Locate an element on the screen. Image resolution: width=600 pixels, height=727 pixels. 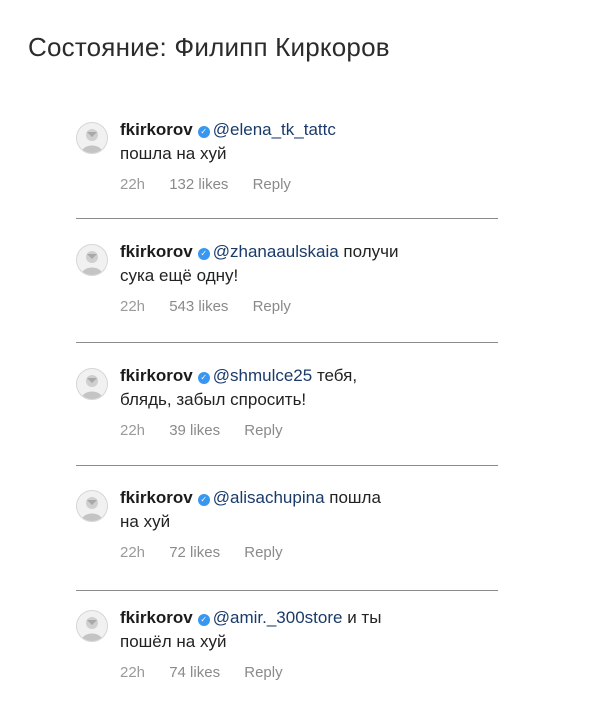
comment-meta: 22h 39 likes Reply is located at coordinates (313, 430).